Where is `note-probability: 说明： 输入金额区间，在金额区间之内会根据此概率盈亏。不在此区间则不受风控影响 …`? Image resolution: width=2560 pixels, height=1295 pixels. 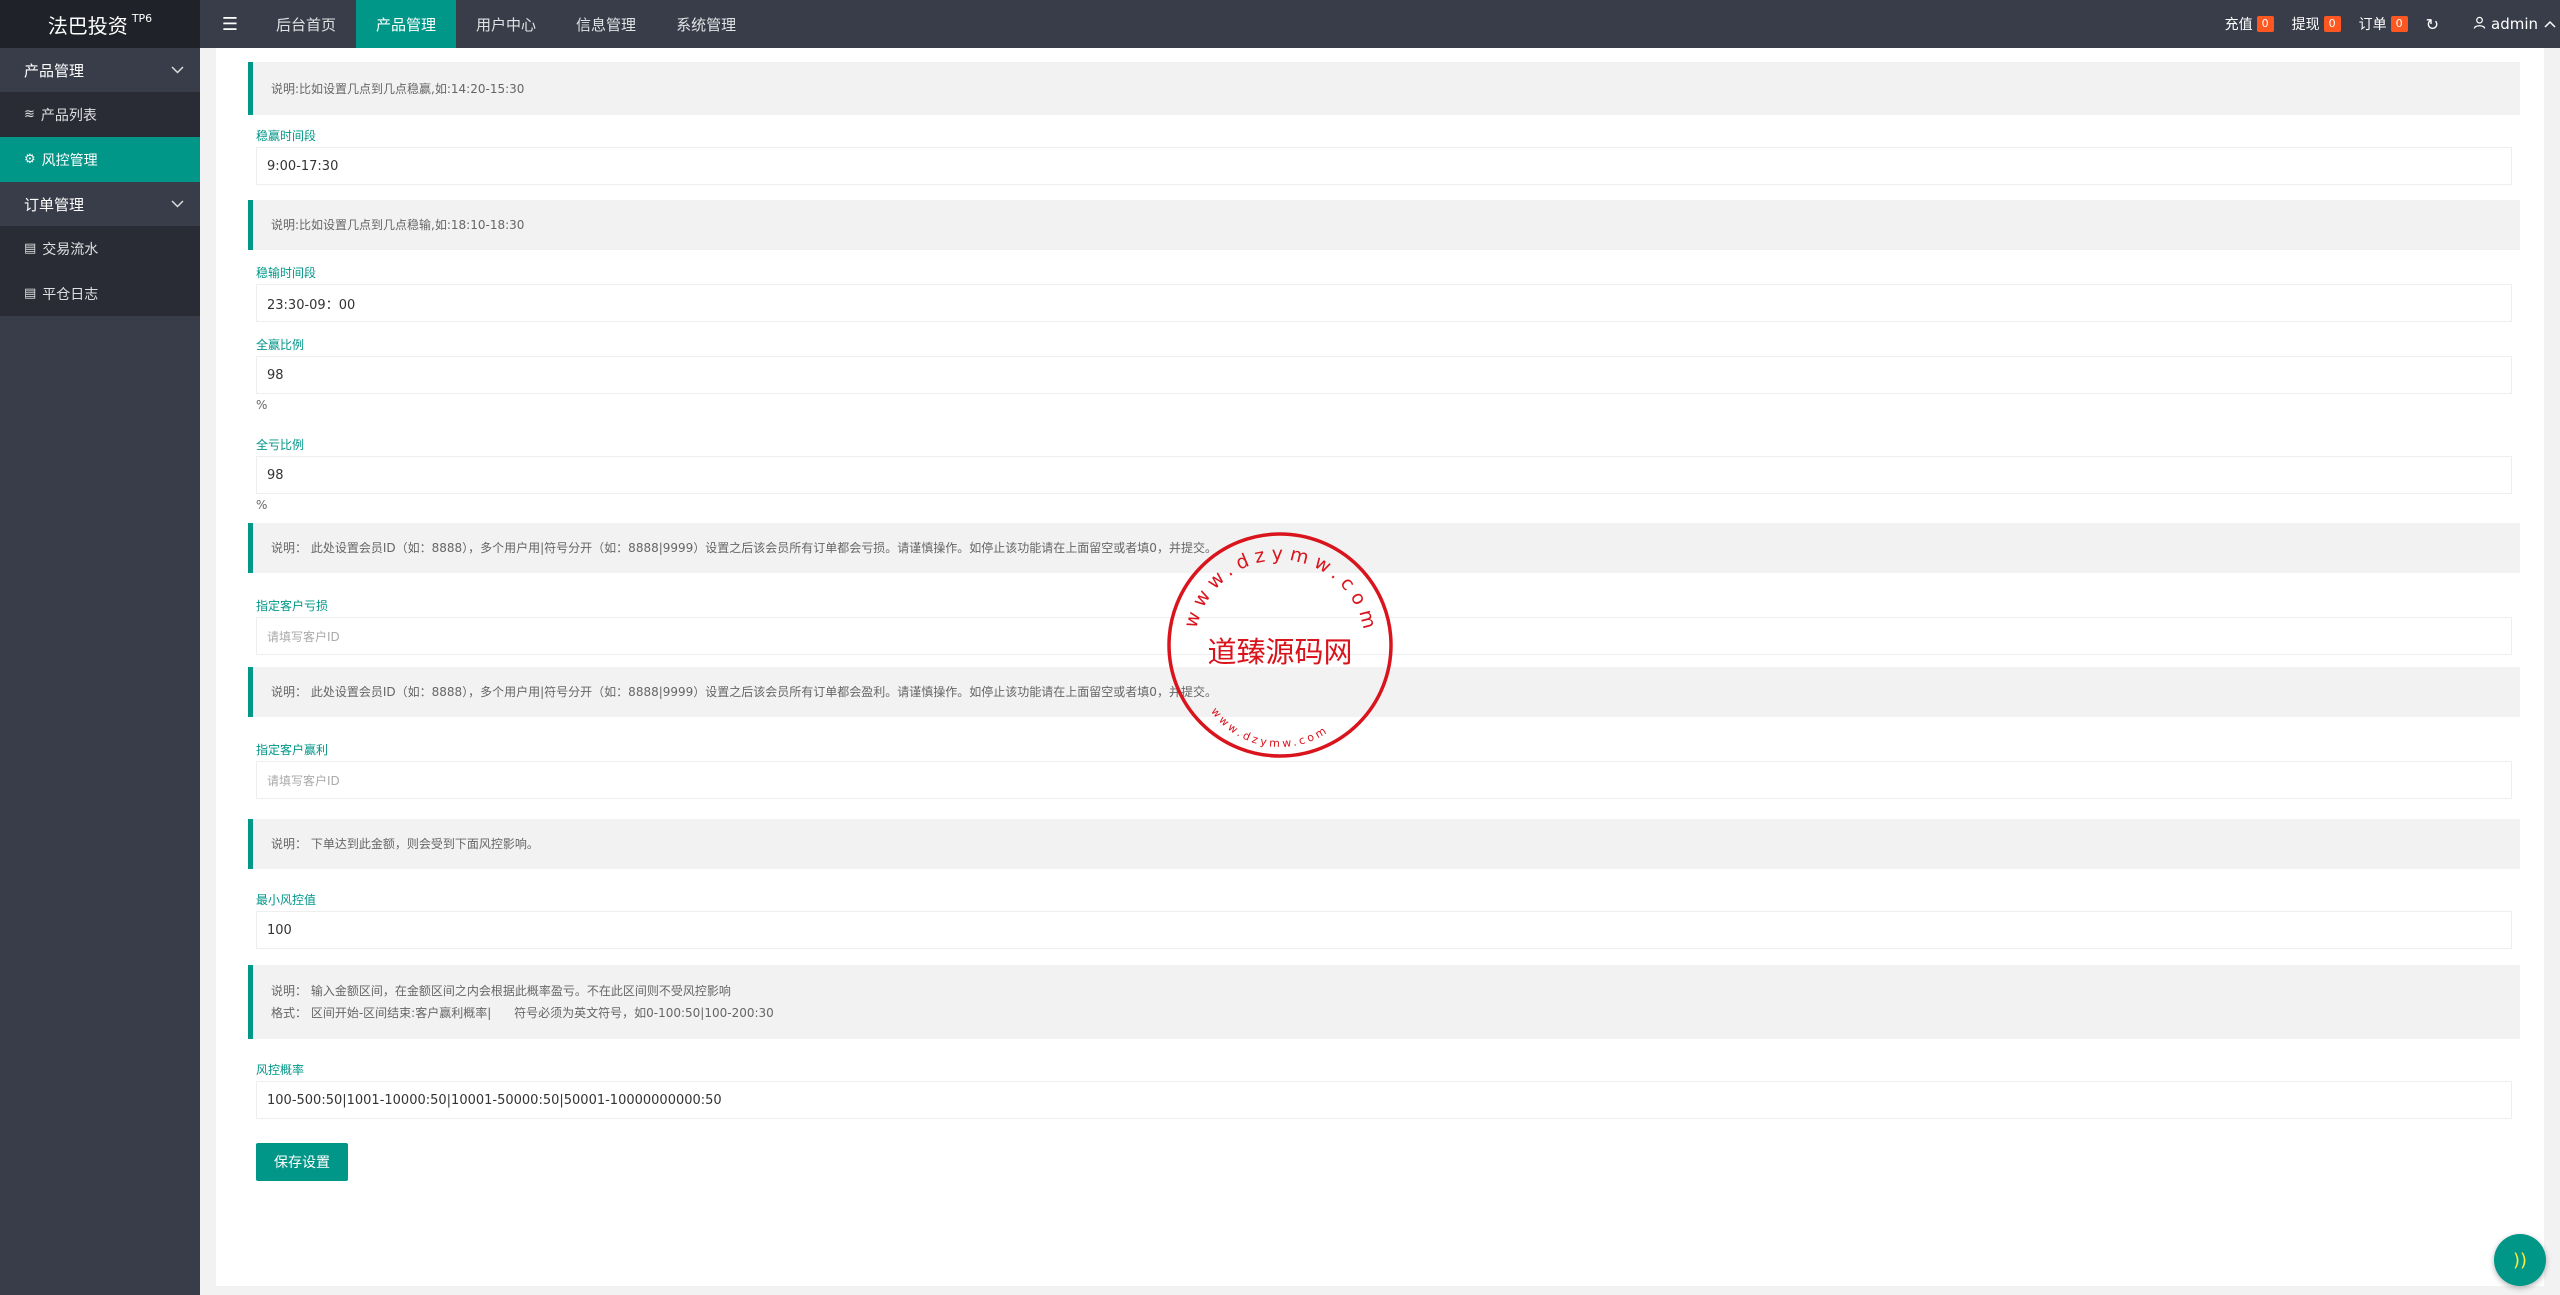 note-probability: 说明： 输入金额区间，在金额区间之内会根据此概率盈亏。不在此区间则不受风控影响 … is located at coordinates (1384, 1002).